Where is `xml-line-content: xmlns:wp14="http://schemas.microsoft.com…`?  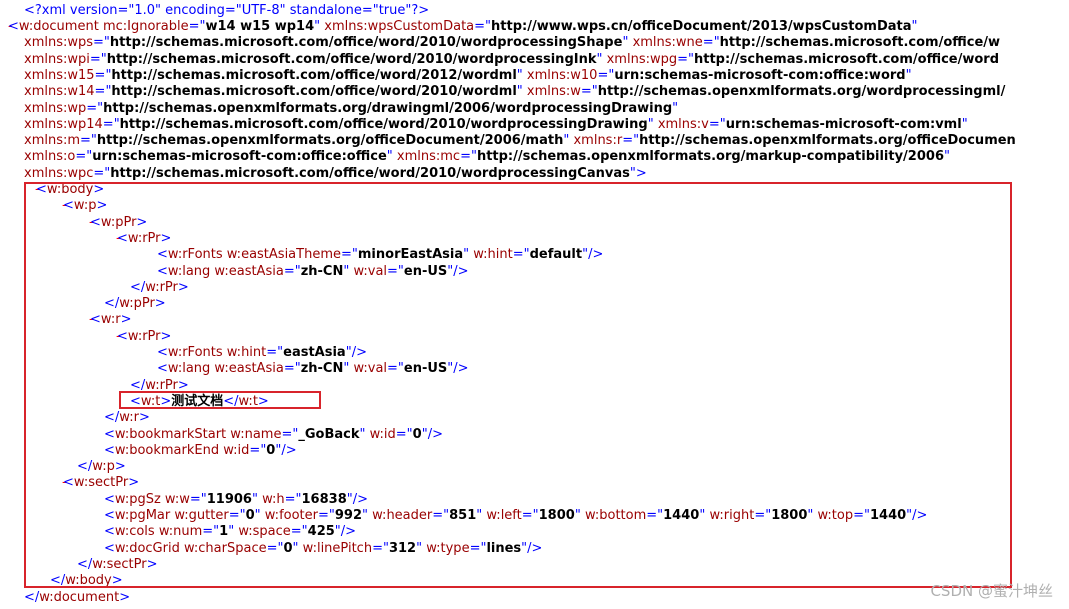
xml-line-content: xmlns:wp14="http://schemas.microsoft.com… is located at coordinates (496, 125).